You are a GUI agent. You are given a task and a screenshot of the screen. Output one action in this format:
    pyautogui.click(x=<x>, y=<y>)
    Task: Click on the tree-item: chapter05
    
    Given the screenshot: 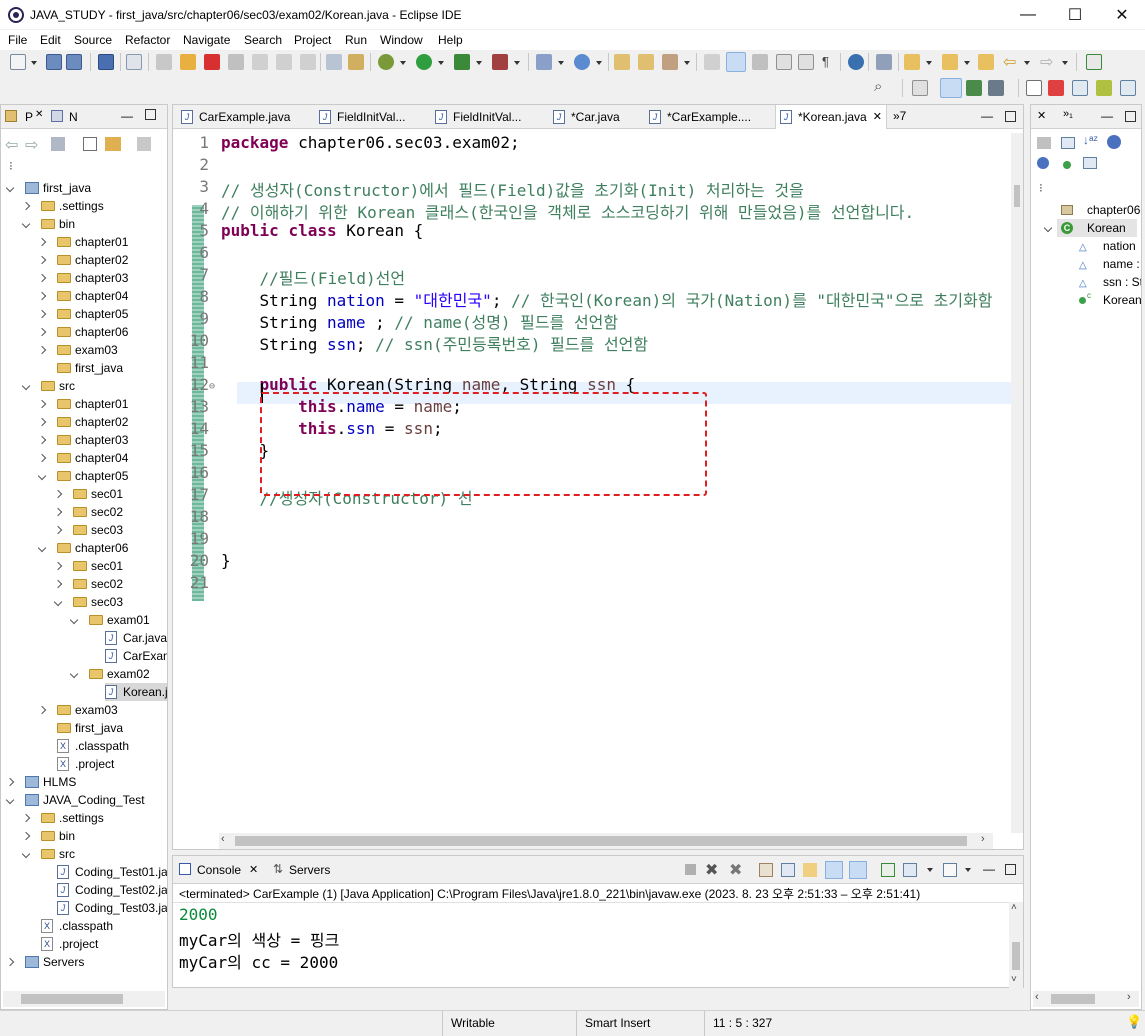 What is the action you would take?
    pyautogui.click(x=84, y=314)
    